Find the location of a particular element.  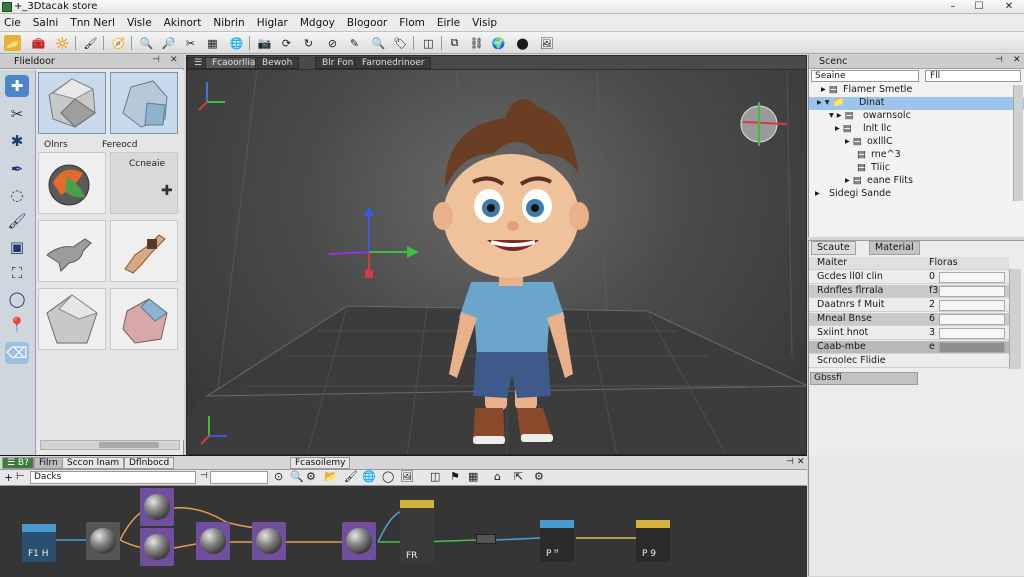

tab-scene-items: Sccon lnam is located at coordinates (93, 463).